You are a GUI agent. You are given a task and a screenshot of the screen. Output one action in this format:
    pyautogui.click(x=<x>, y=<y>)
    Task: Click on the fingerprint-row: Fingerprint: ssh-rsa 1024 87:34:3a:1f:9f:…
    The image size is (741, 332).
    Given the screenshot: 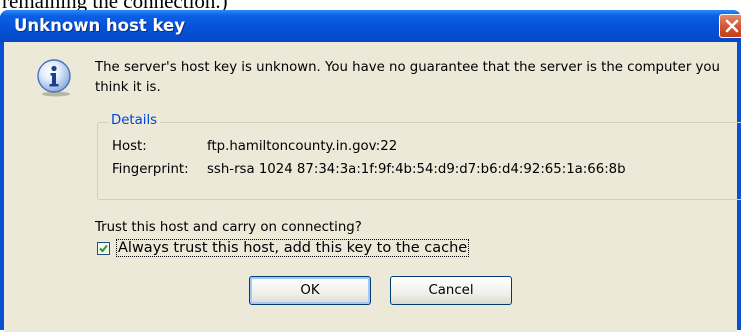 What is the action you would take?
    pyautogui.click(x=369, y=169)
    